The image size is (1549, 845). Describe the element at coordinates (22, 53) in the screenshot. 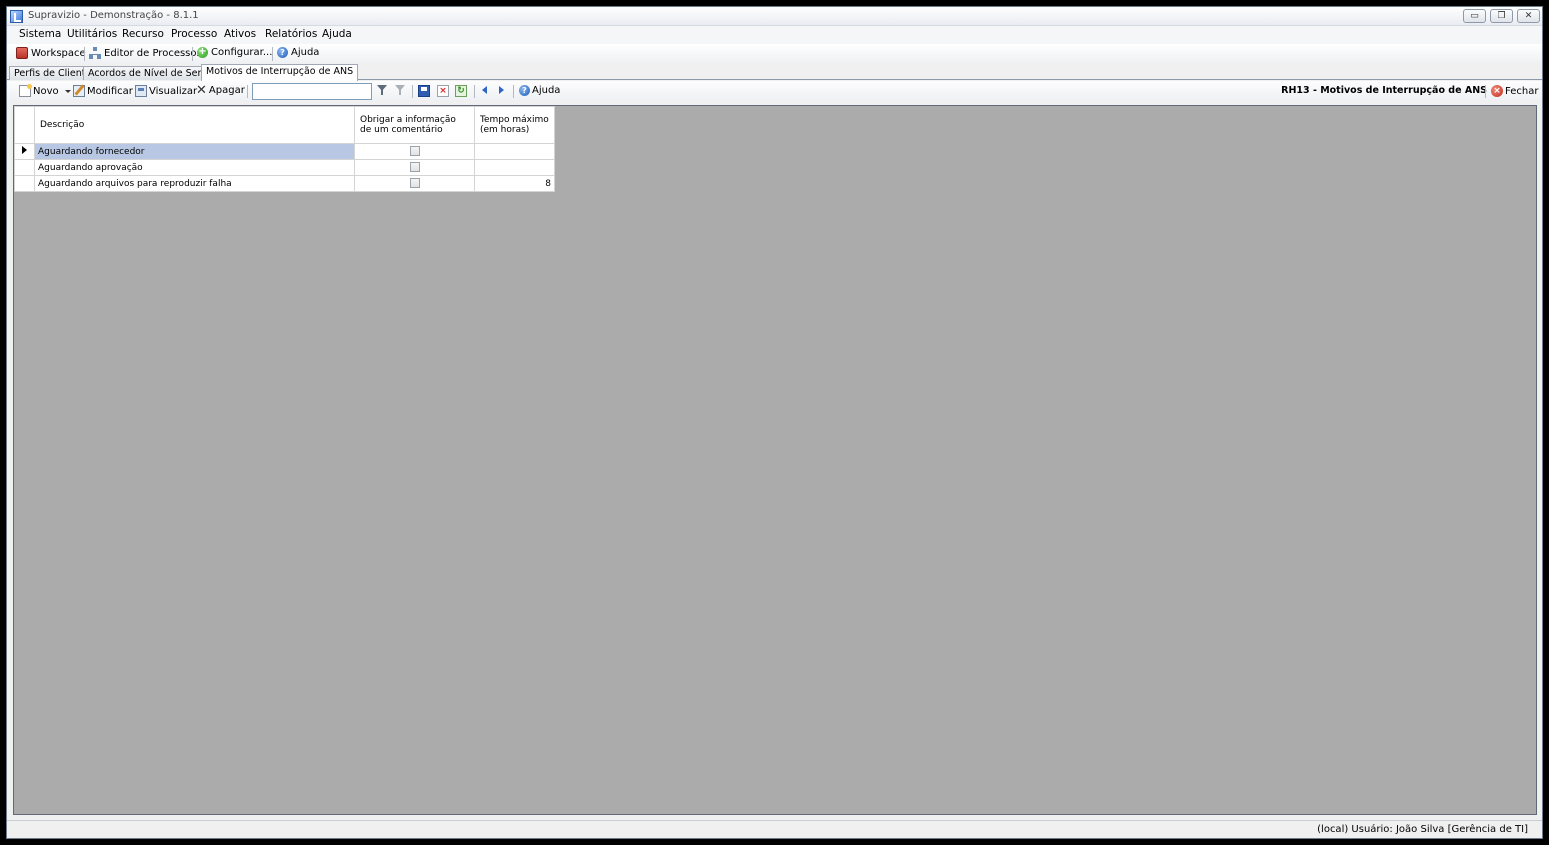

I see `workspace-icon` at that location.